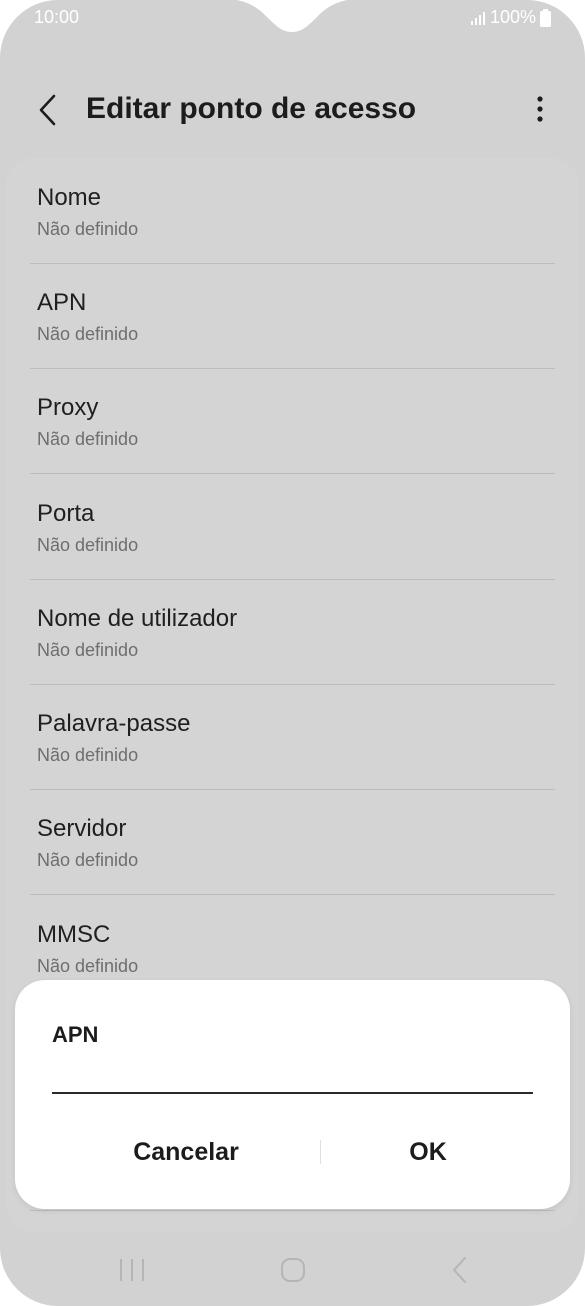 This screenshot has height=1306, width=585. I want to click on recents-icon, so click(132, 1270).